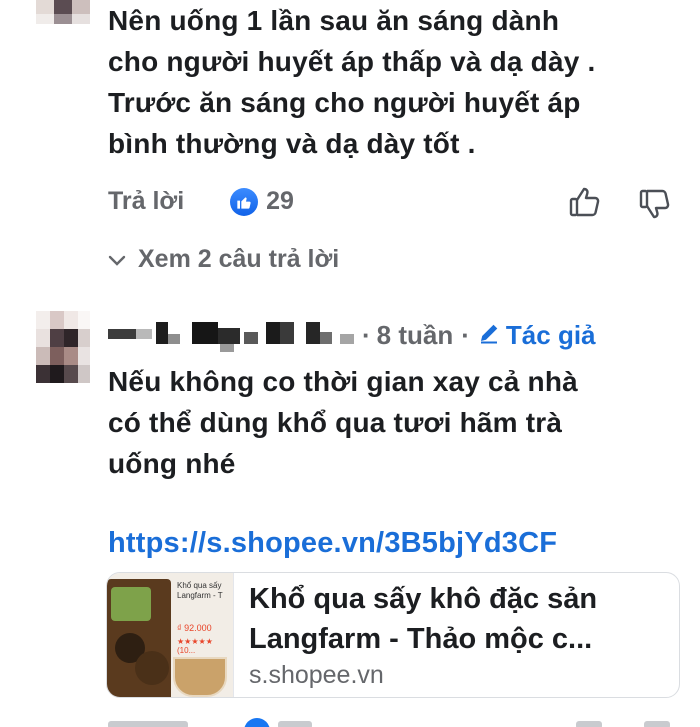 The width and height of the screenshot is (700, 727). What do you see at coordinates (332, 543) in the screenshot?
I see `shopee-link: https://s.shopee.vn/3B5bjYd3CF` at bounding box center [332, 543].